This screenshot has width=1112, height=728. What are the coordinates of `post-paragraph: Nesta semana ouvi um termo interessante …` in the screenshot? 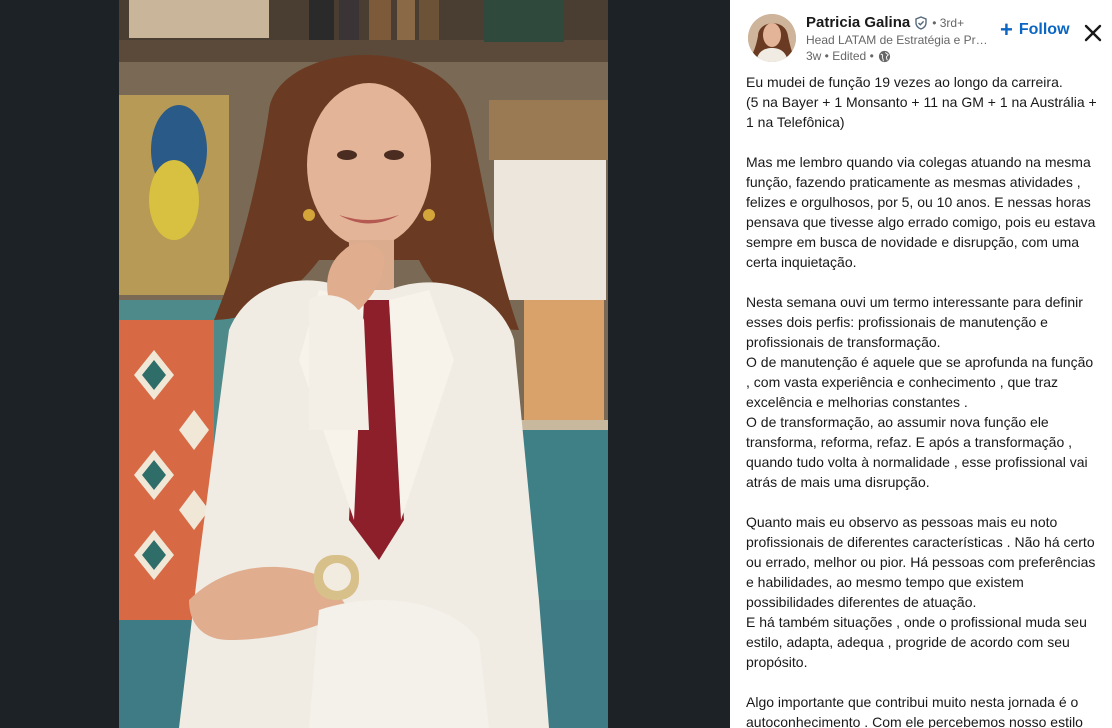 It's located at (920, 392).